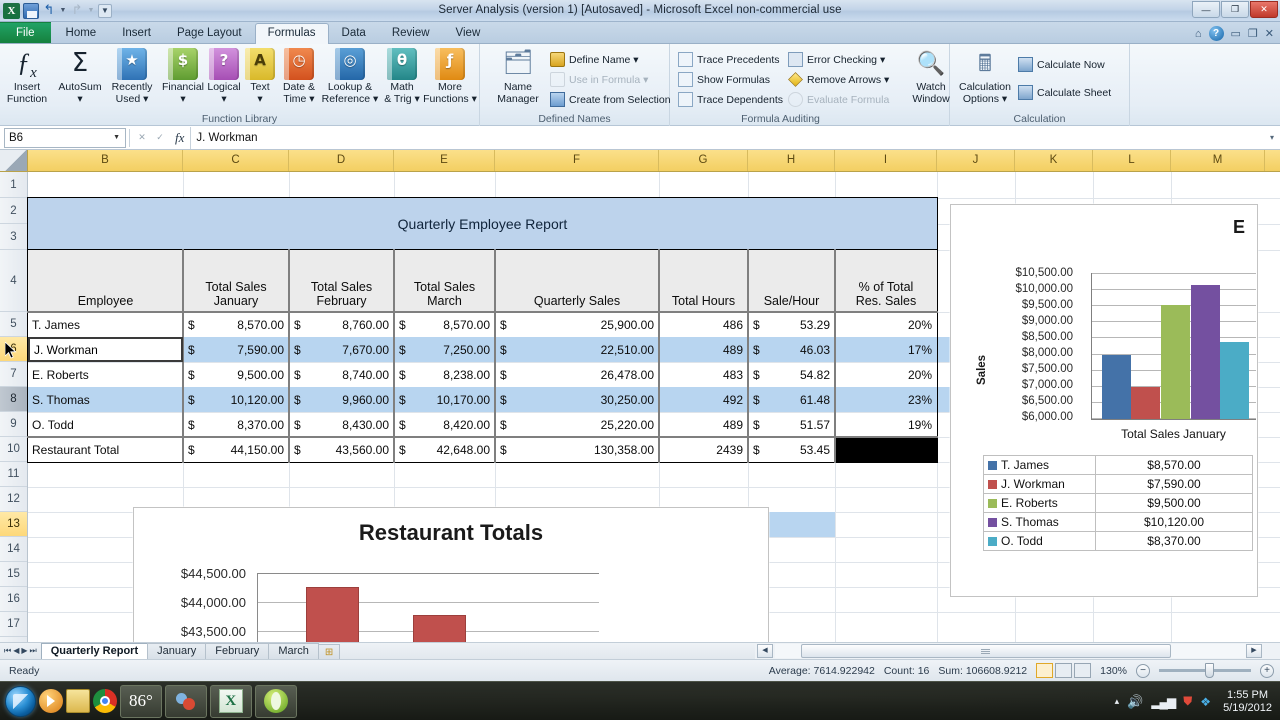 The image size is (1280, 720). What do you see at coordinates (577, 160) in the screenshot?
I see `column-header-F: F` at bounding box center [577, 160].